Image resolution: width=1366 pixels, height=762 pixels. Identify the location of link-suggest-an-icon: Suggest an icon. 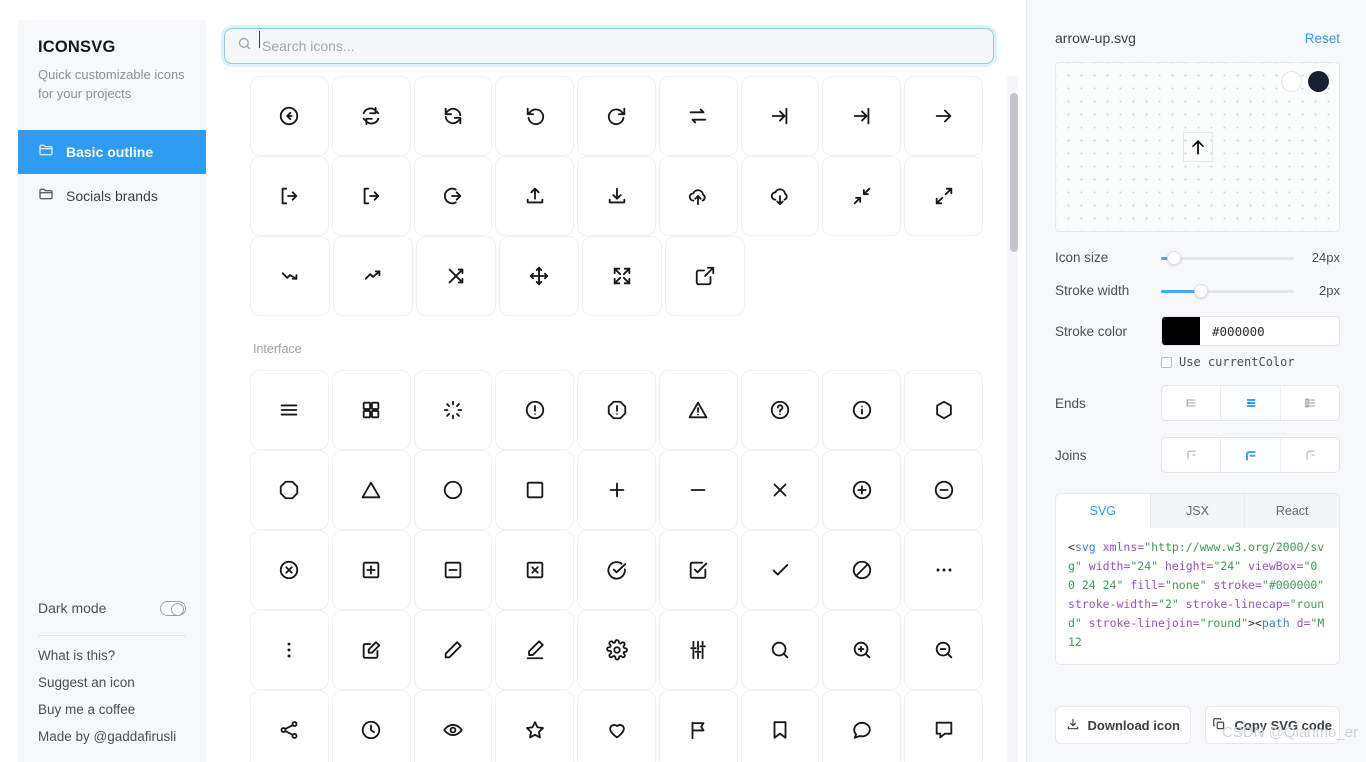
(112, 682).